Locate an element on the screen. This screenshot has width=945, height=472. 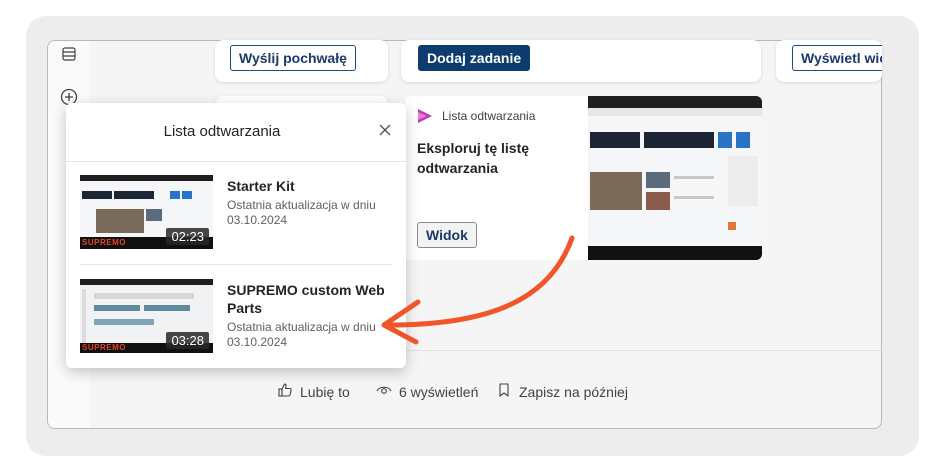
video-thumbnail: SUPREMO 03:28 is located at coordinates (146, 316).